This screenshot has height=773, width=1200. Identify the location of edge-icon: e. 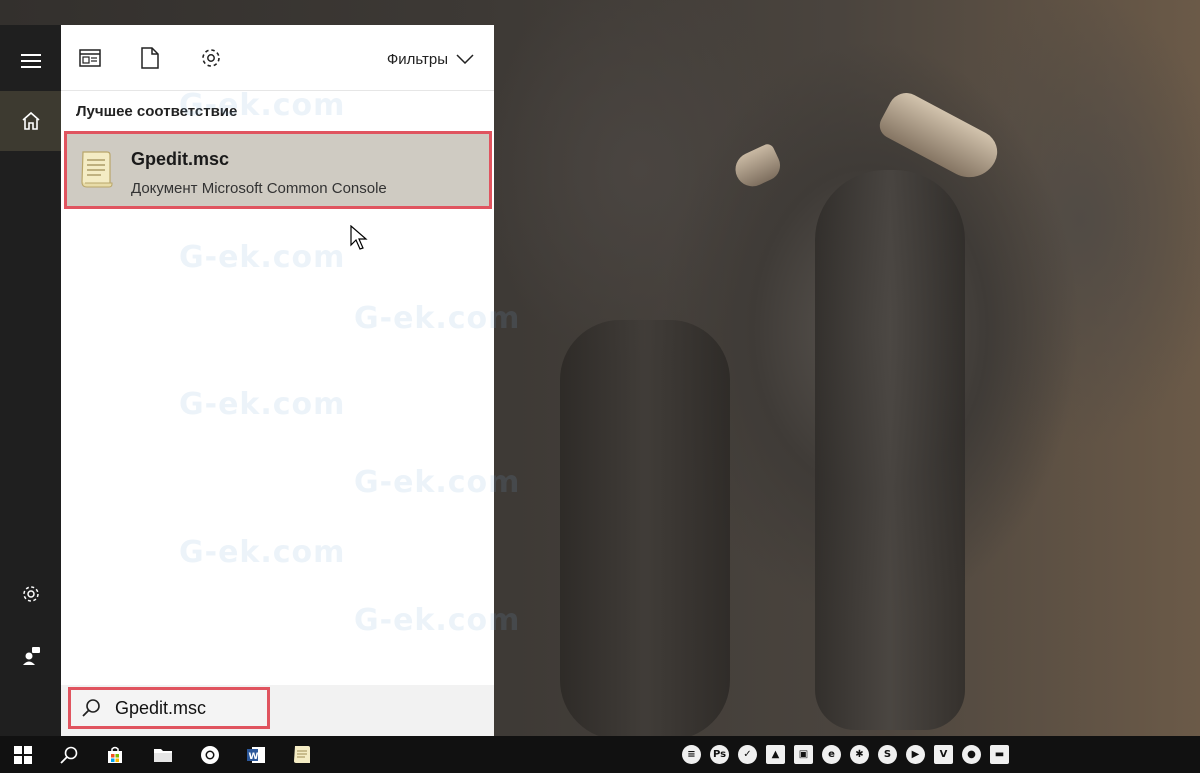
(831, 754).